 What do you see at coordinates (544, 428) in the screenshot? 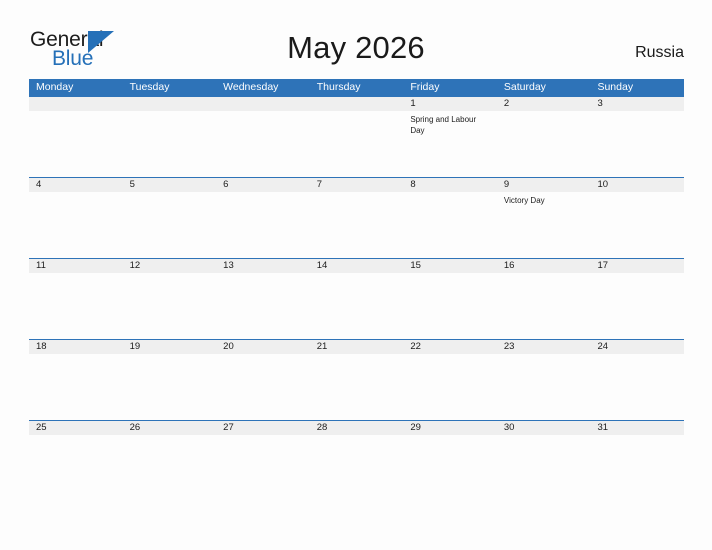
I see `day-number: 30` at bounding box center [544, 428].